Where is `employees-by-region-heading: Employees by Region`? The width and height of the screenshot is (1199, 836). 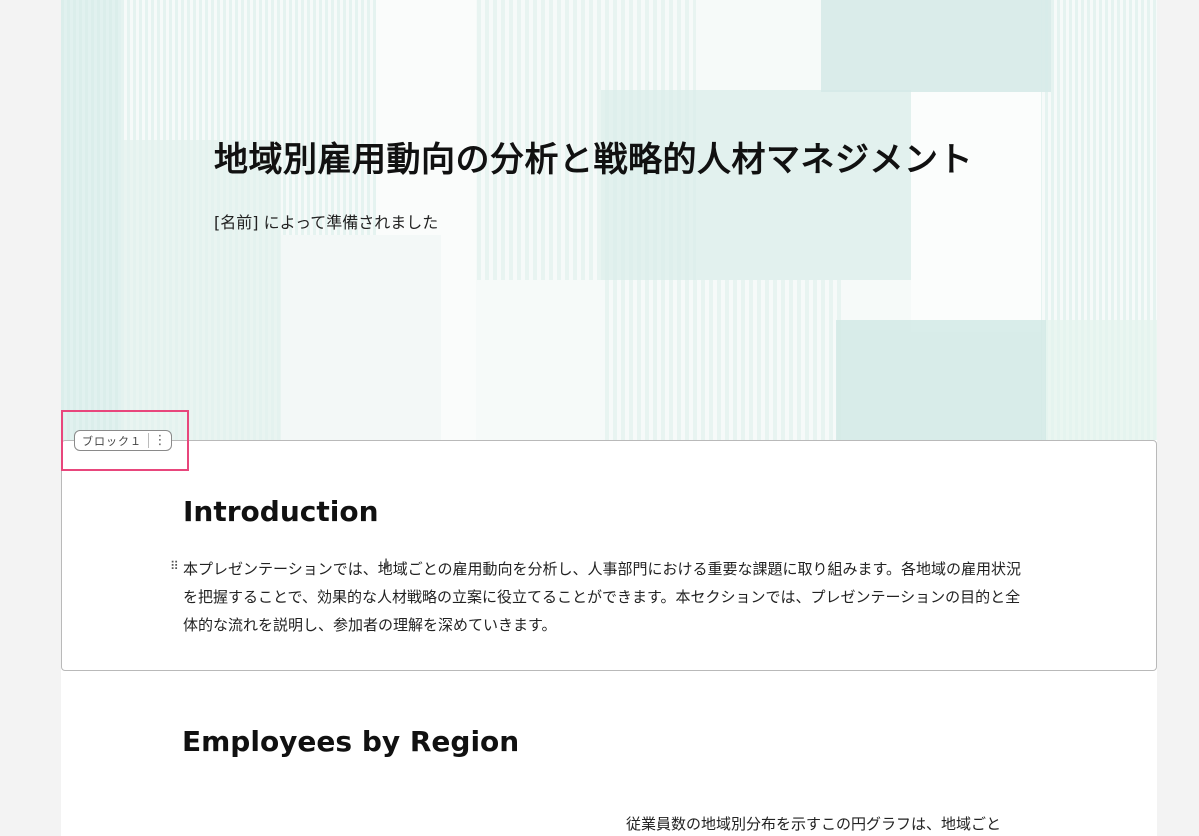 employees-by-region-heading: Employees by Region is located at coordinates (350, 741).